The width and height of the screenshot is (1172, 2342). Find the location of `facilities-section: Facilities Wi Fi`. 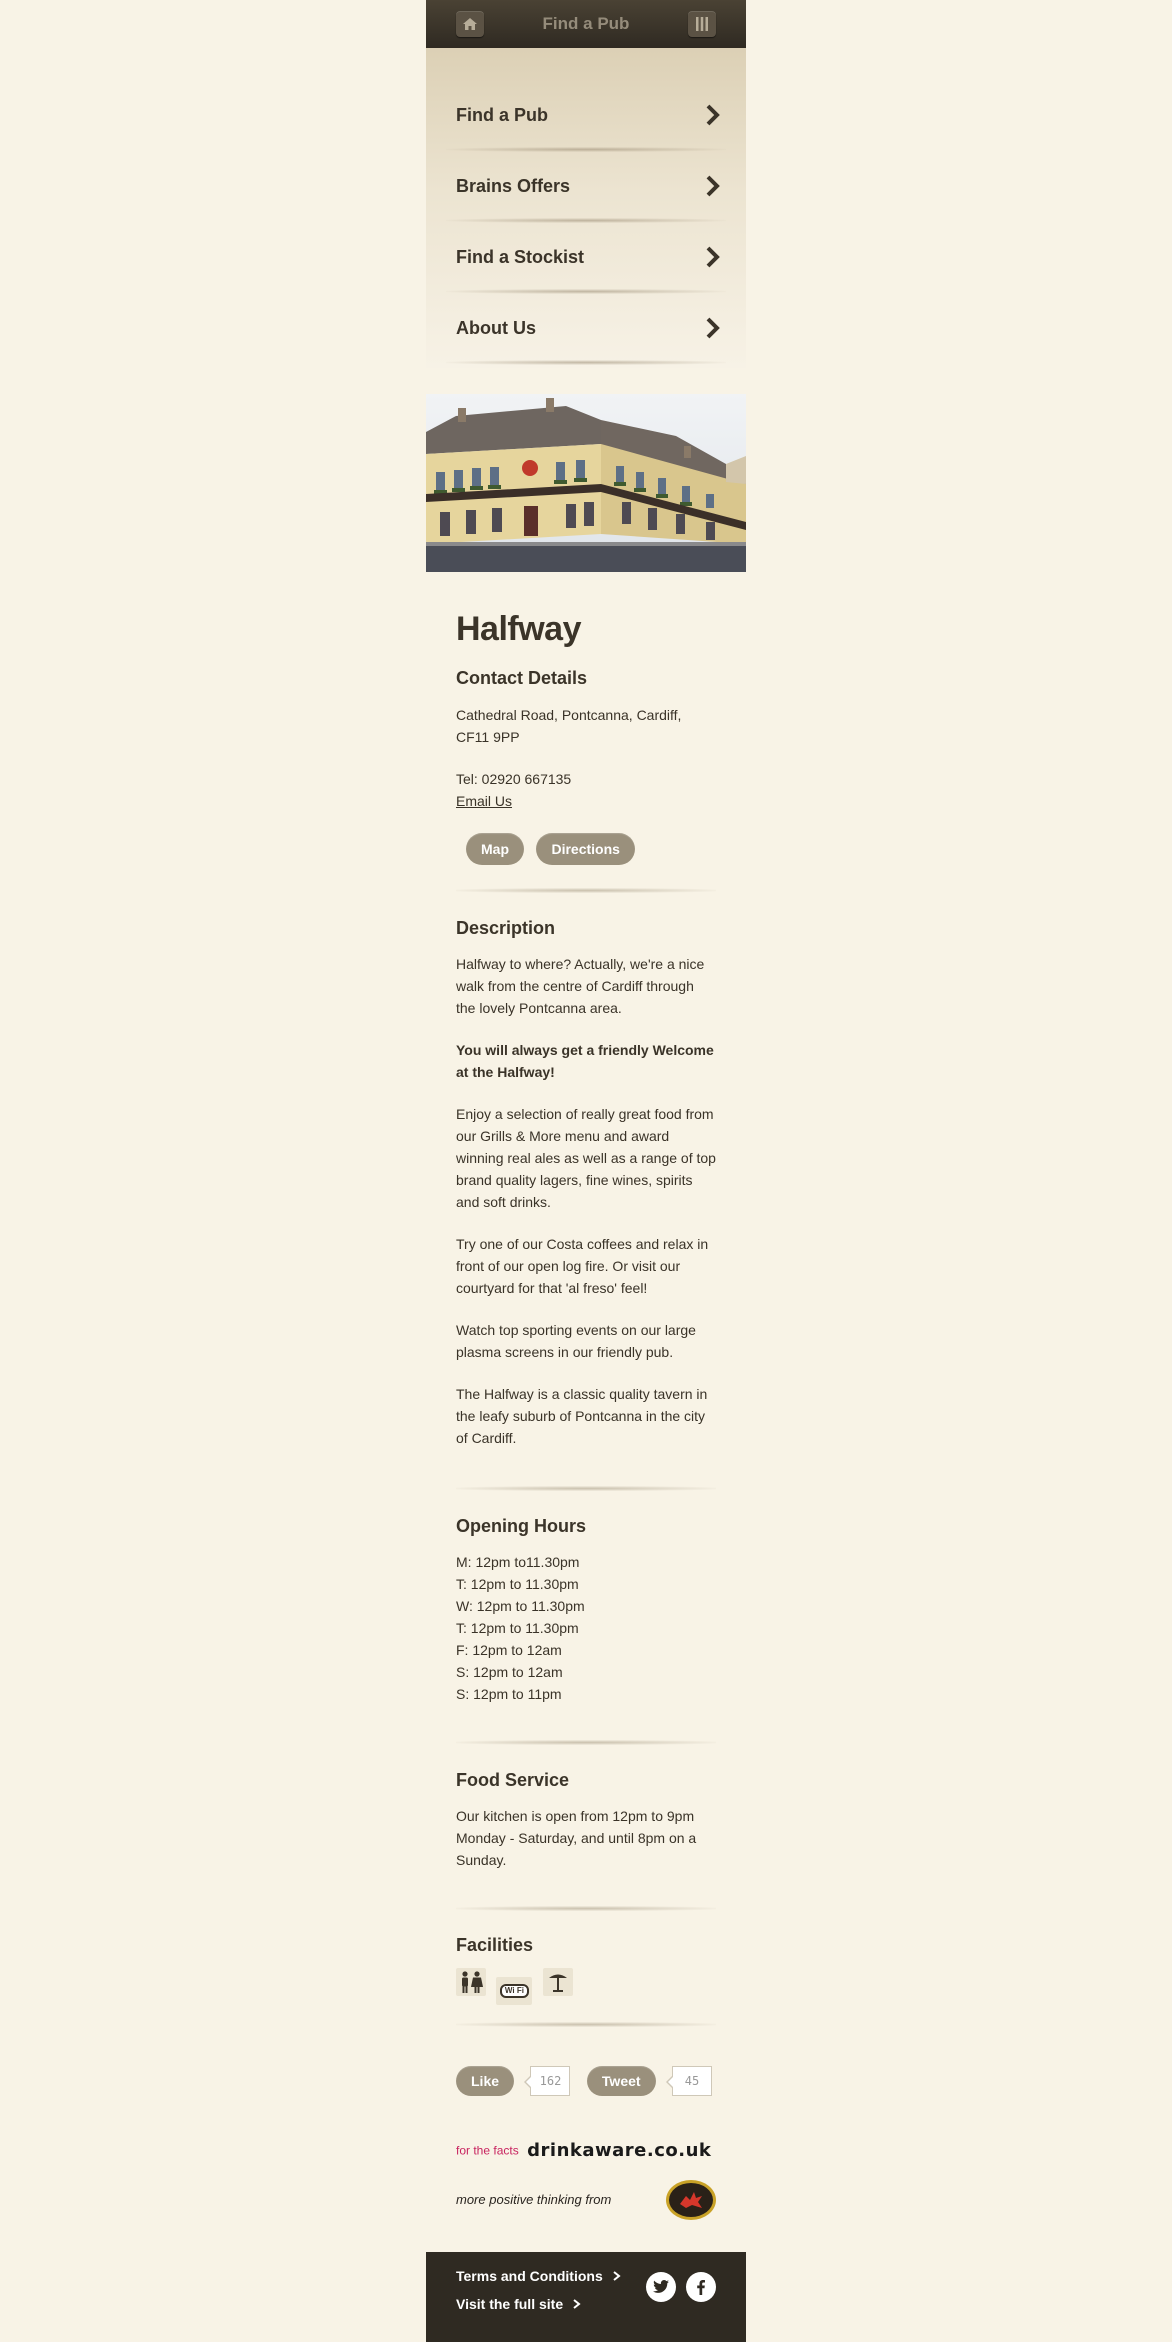

facilities-section: Facilities Wi Fi is located at coordinates (586, 1970).